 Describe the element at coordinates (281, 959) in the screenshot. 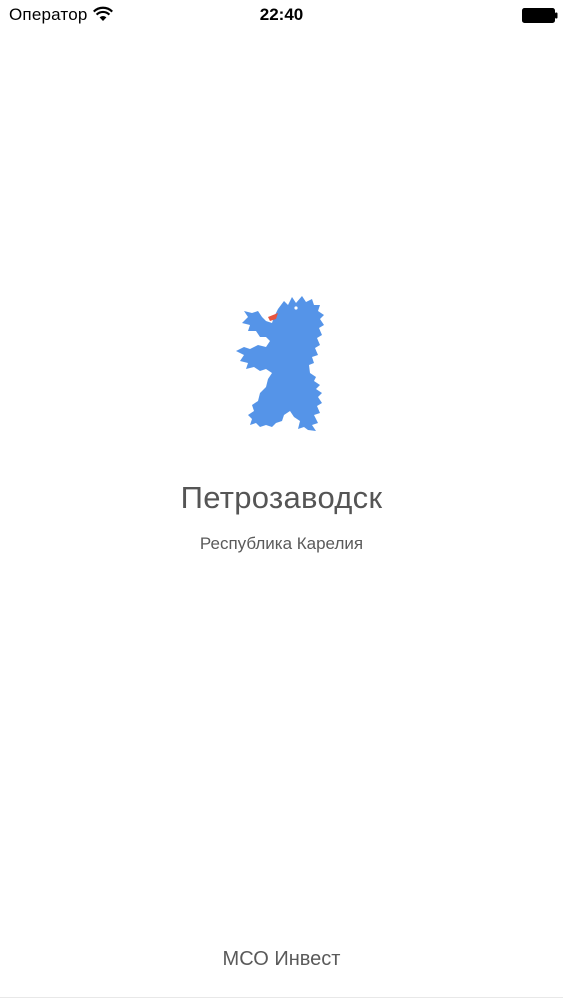

I see `company-name: МСО Инвест` at that location.